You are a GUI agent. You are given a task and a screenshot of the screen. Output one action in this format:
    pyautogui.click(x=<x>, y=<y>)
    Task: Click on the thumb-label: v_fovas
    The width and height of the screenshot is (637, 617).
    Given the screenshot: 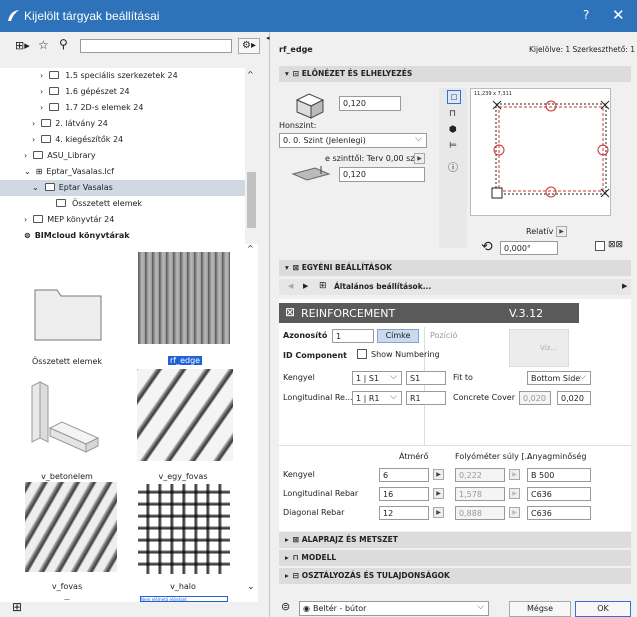 What is the action you would take?
    pyautogui.click(x=67, y=586)
    